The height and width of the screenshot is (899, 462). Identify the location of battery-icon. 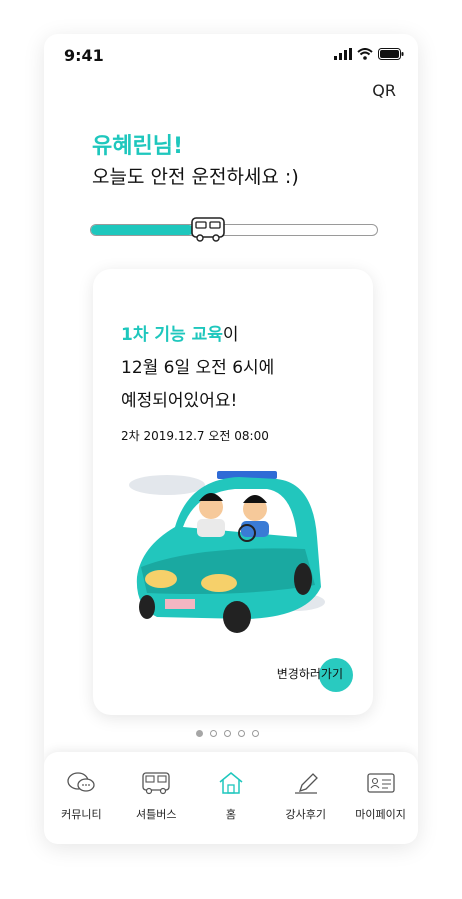
(391, 54).